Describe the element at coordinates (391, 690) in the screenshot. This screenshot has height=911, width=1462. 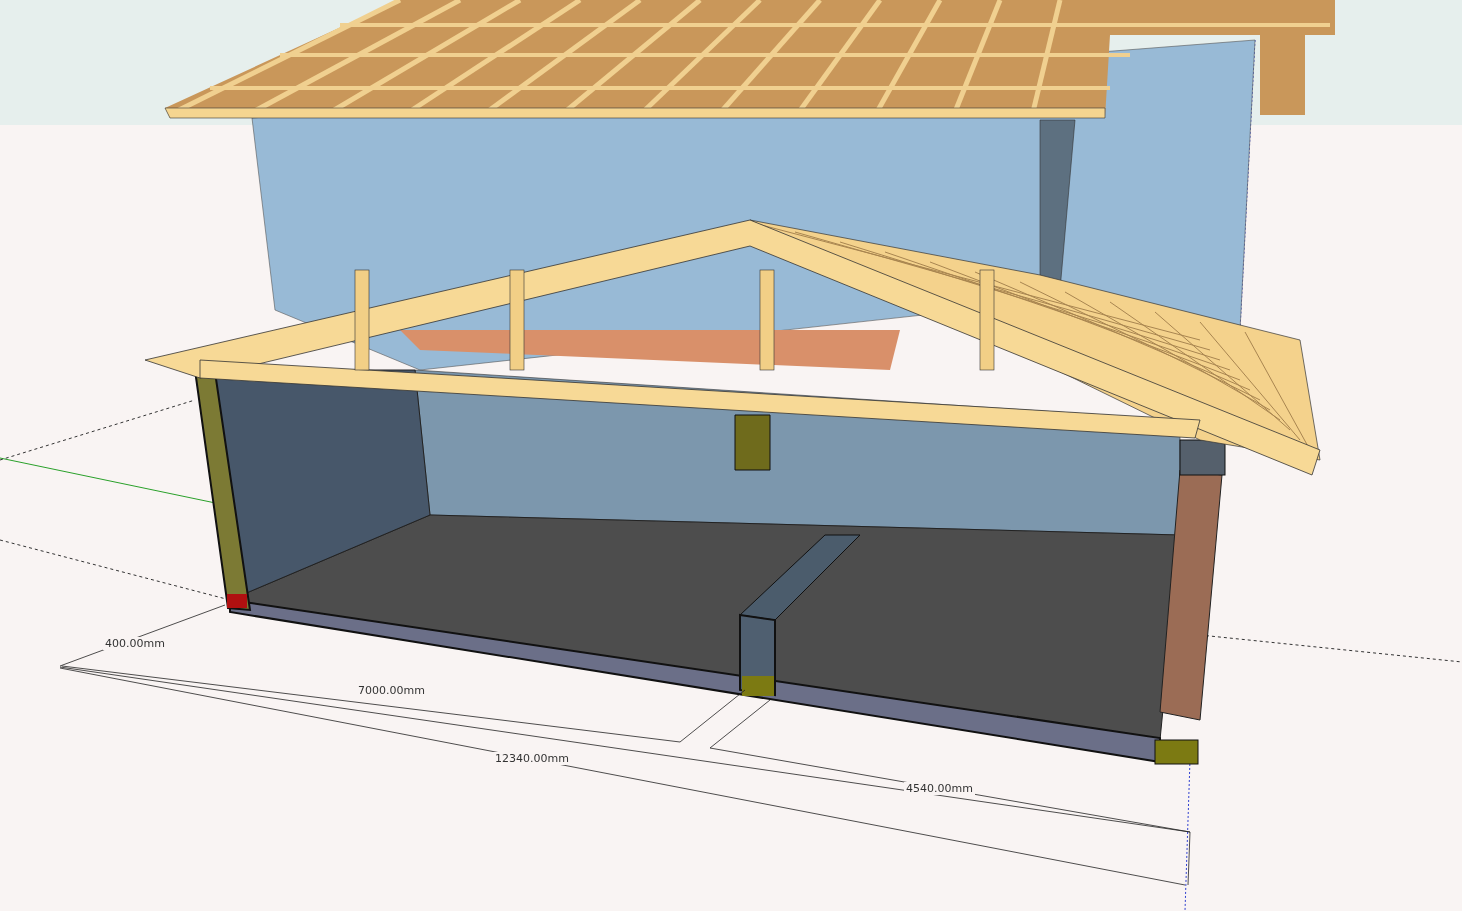
I see `dimension-label: 7000.00mm` at that location.